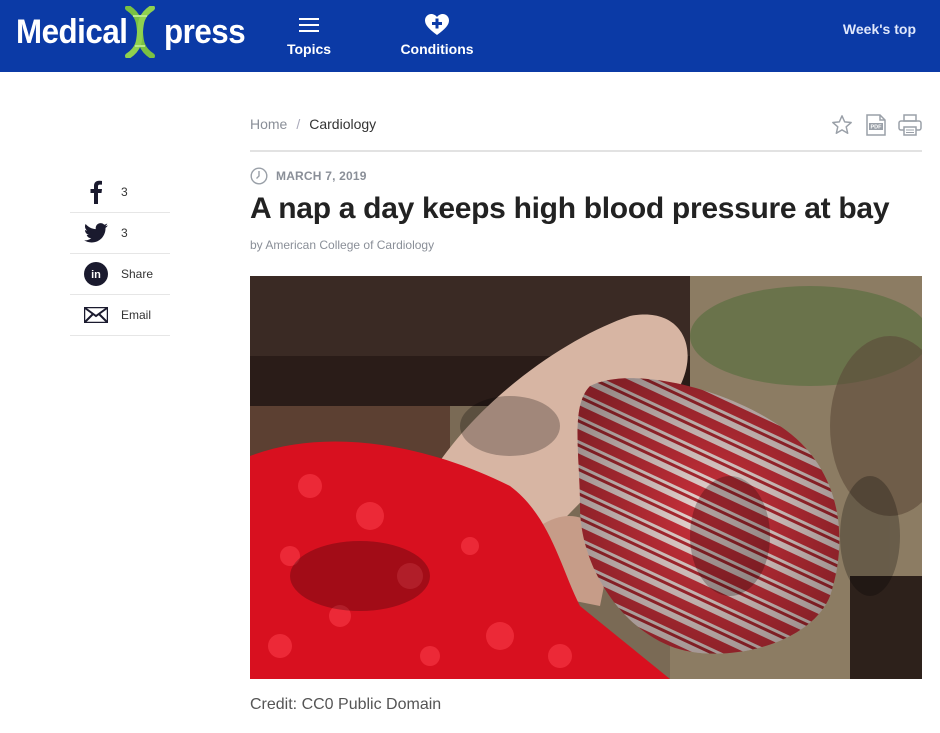 The image size is (940, 733). Describe the element at coordinates (879, 29) in the screenshot. I see `weeks-top-link: Week's top` at that location.